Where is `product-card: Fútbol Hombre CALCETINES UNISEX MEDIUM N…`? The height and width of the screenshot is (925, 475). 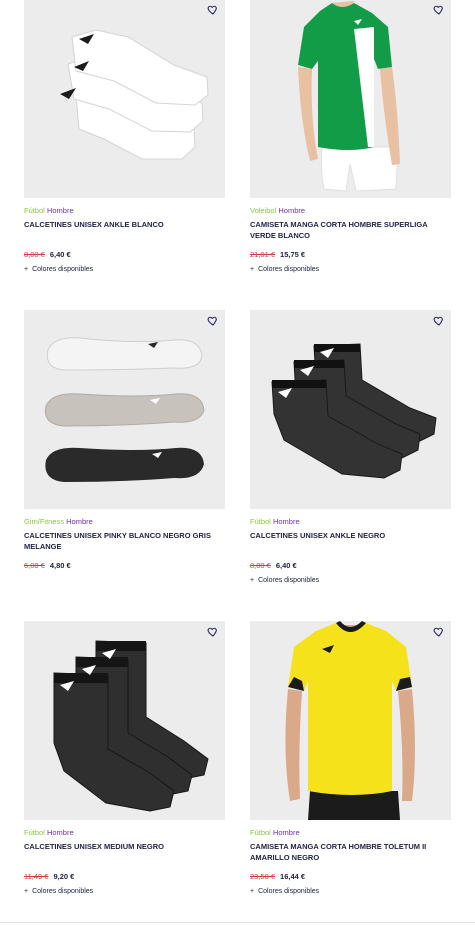 product-card: Fútbol Hombre CALCETINES UNISEX MEDIUM N… is located at coordinates (124, 737).